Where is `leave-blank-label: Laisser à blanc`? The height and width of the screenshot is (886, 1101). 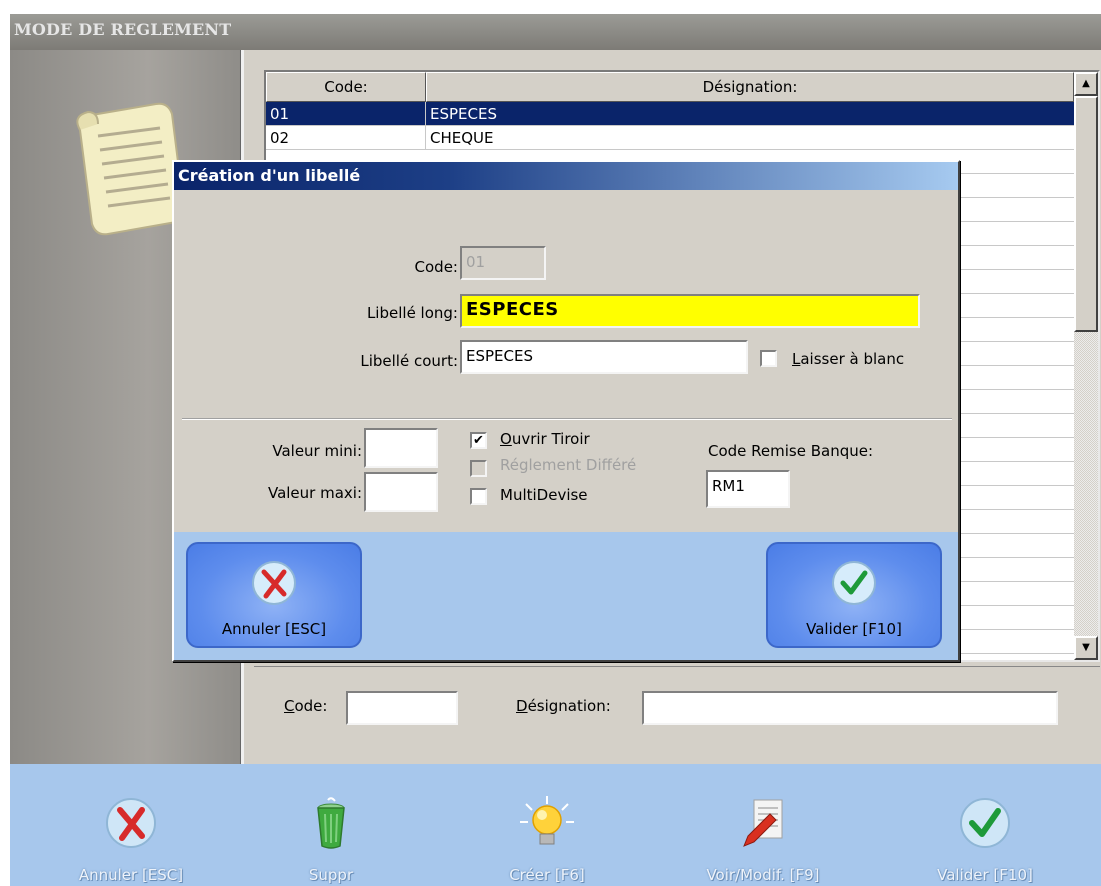 leave-blank-label: Laisser à blanc is located at coordinates (848, 359).